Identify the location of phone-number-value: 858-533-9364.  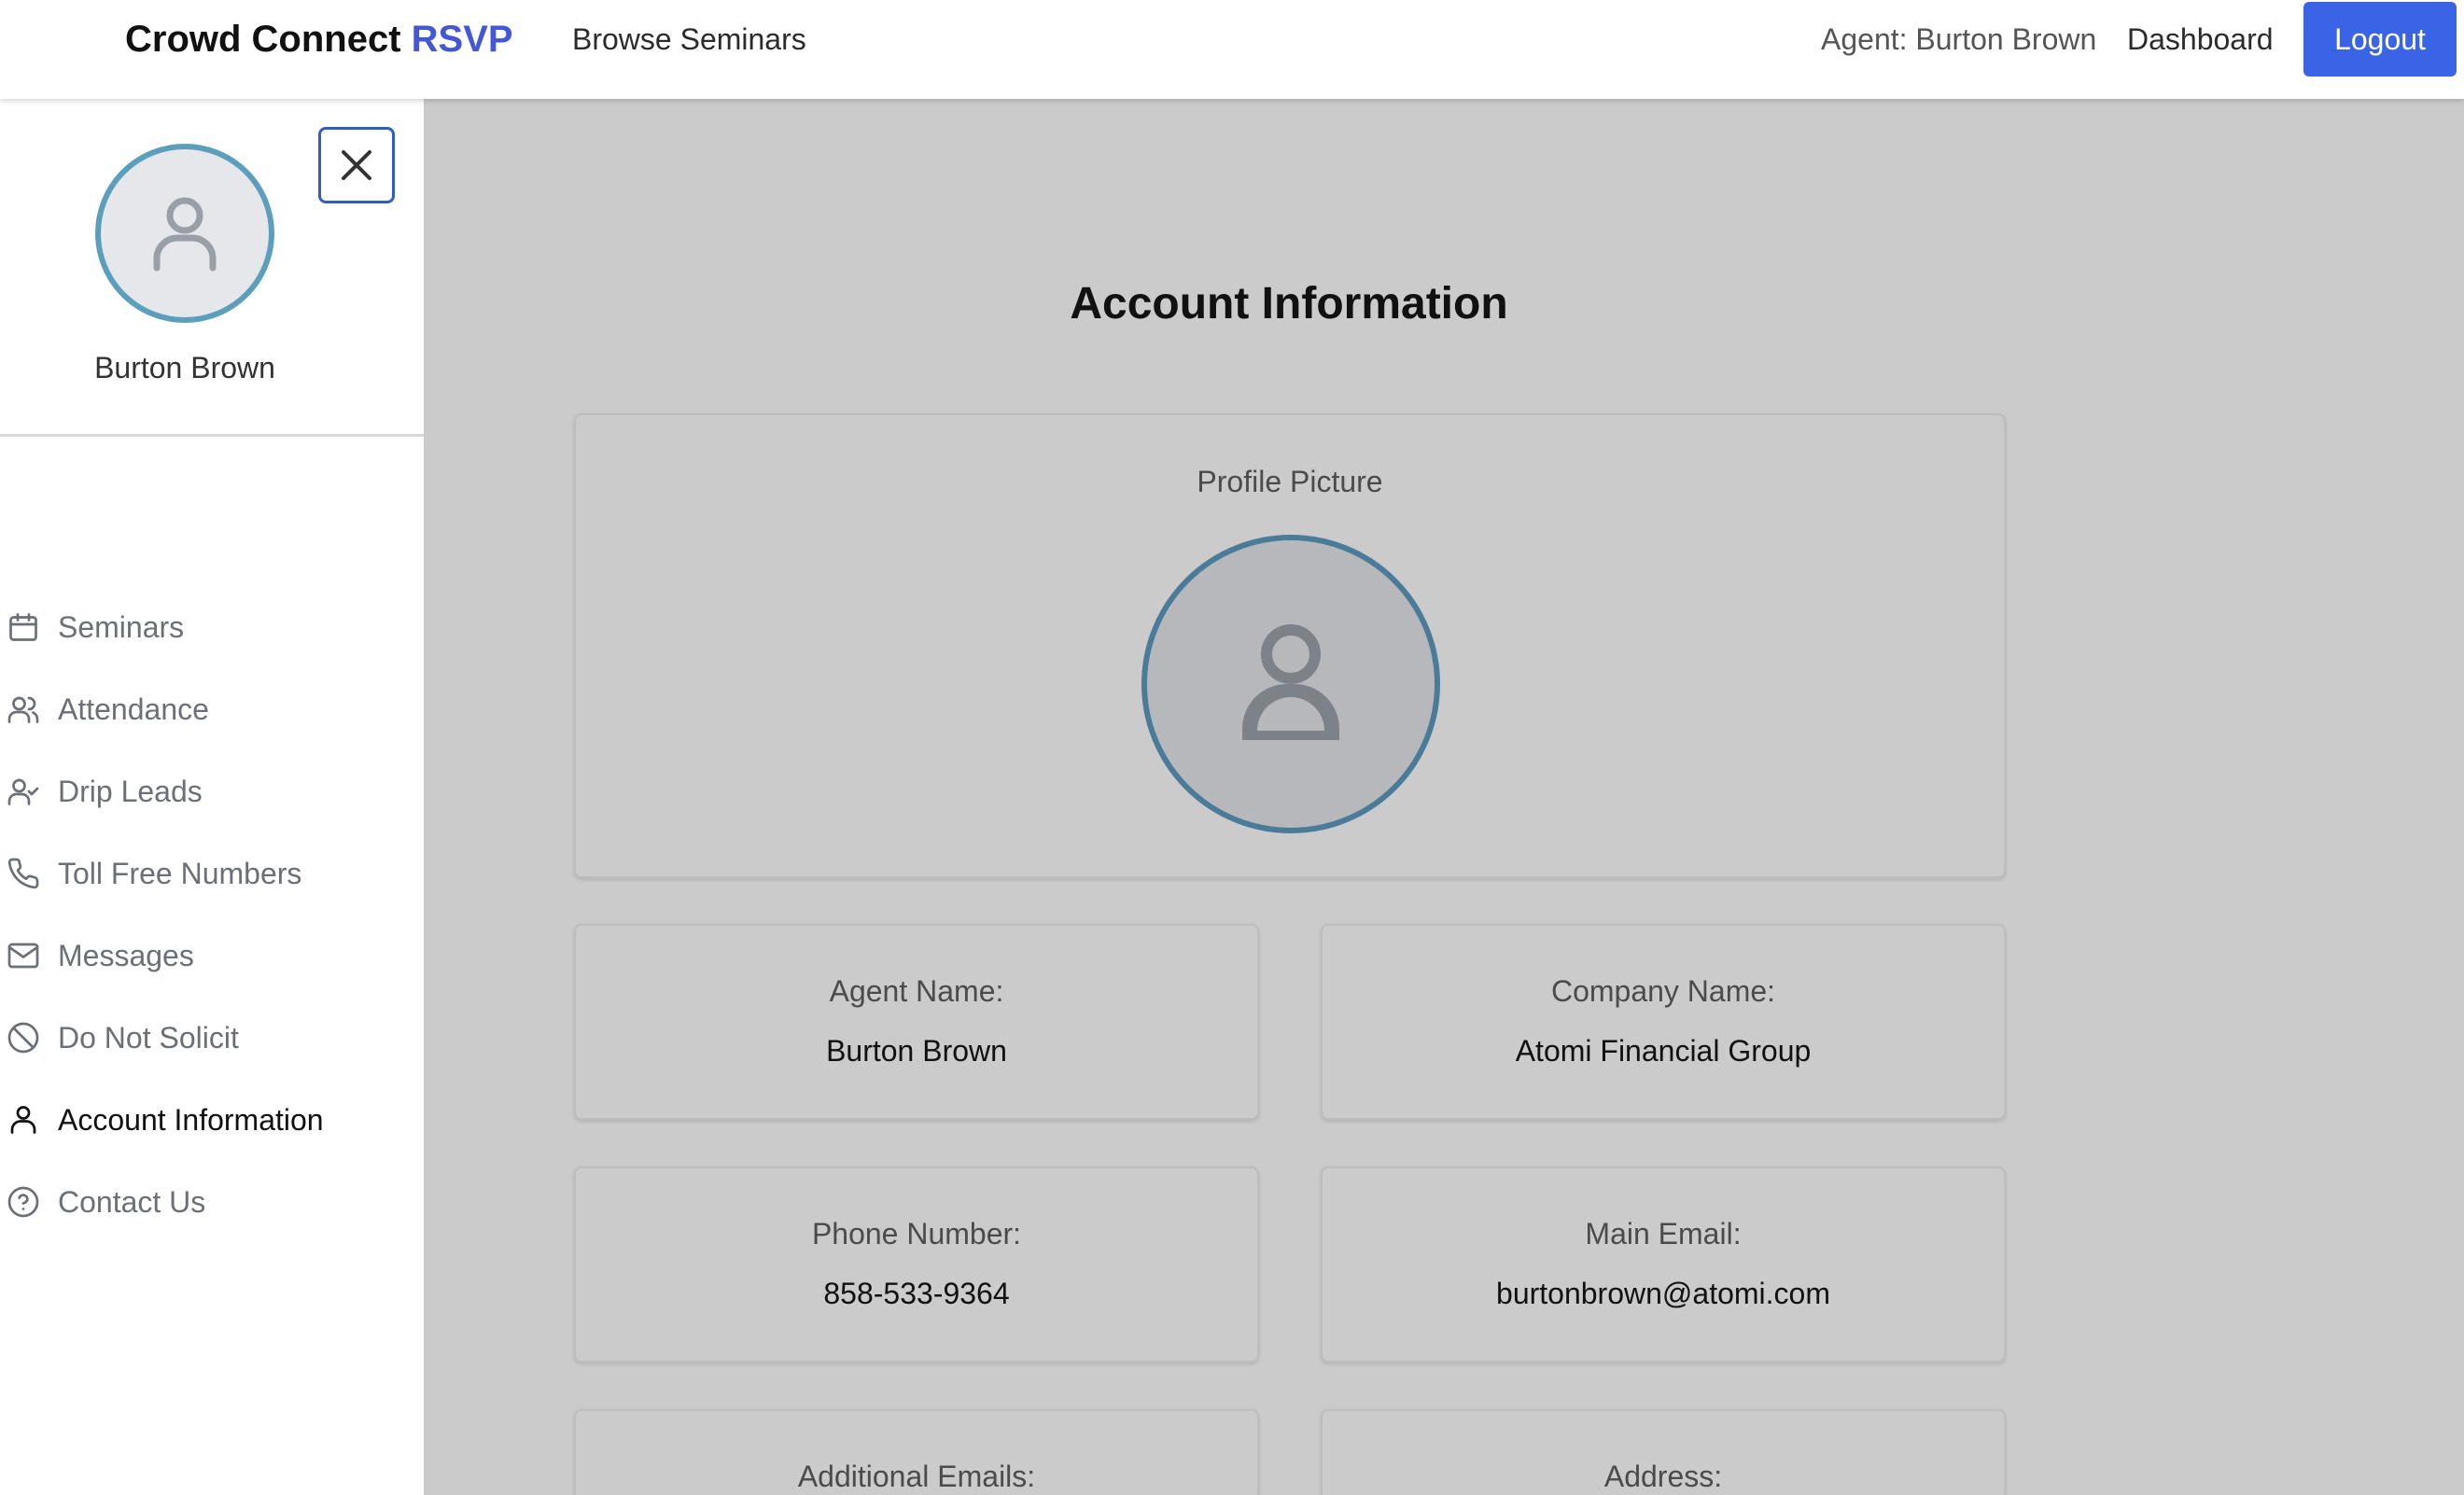
(916, 1293).